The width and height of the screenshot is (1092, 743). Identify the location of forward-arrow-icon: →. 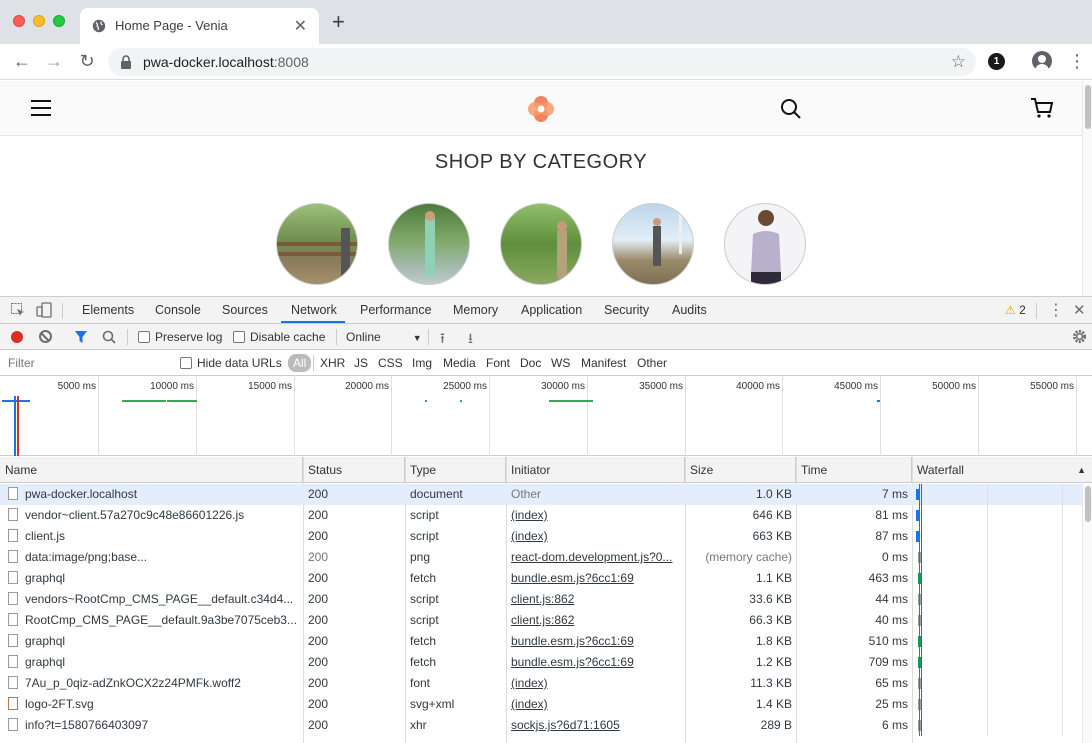
(54, 61).